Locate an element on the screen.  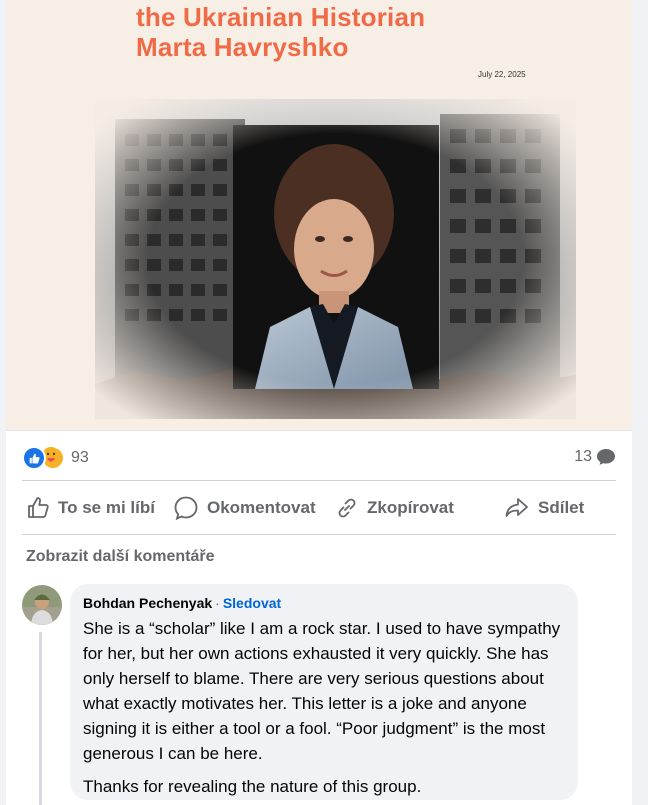
post-date: July 22, 2025 is located at coordinates (502, 74).